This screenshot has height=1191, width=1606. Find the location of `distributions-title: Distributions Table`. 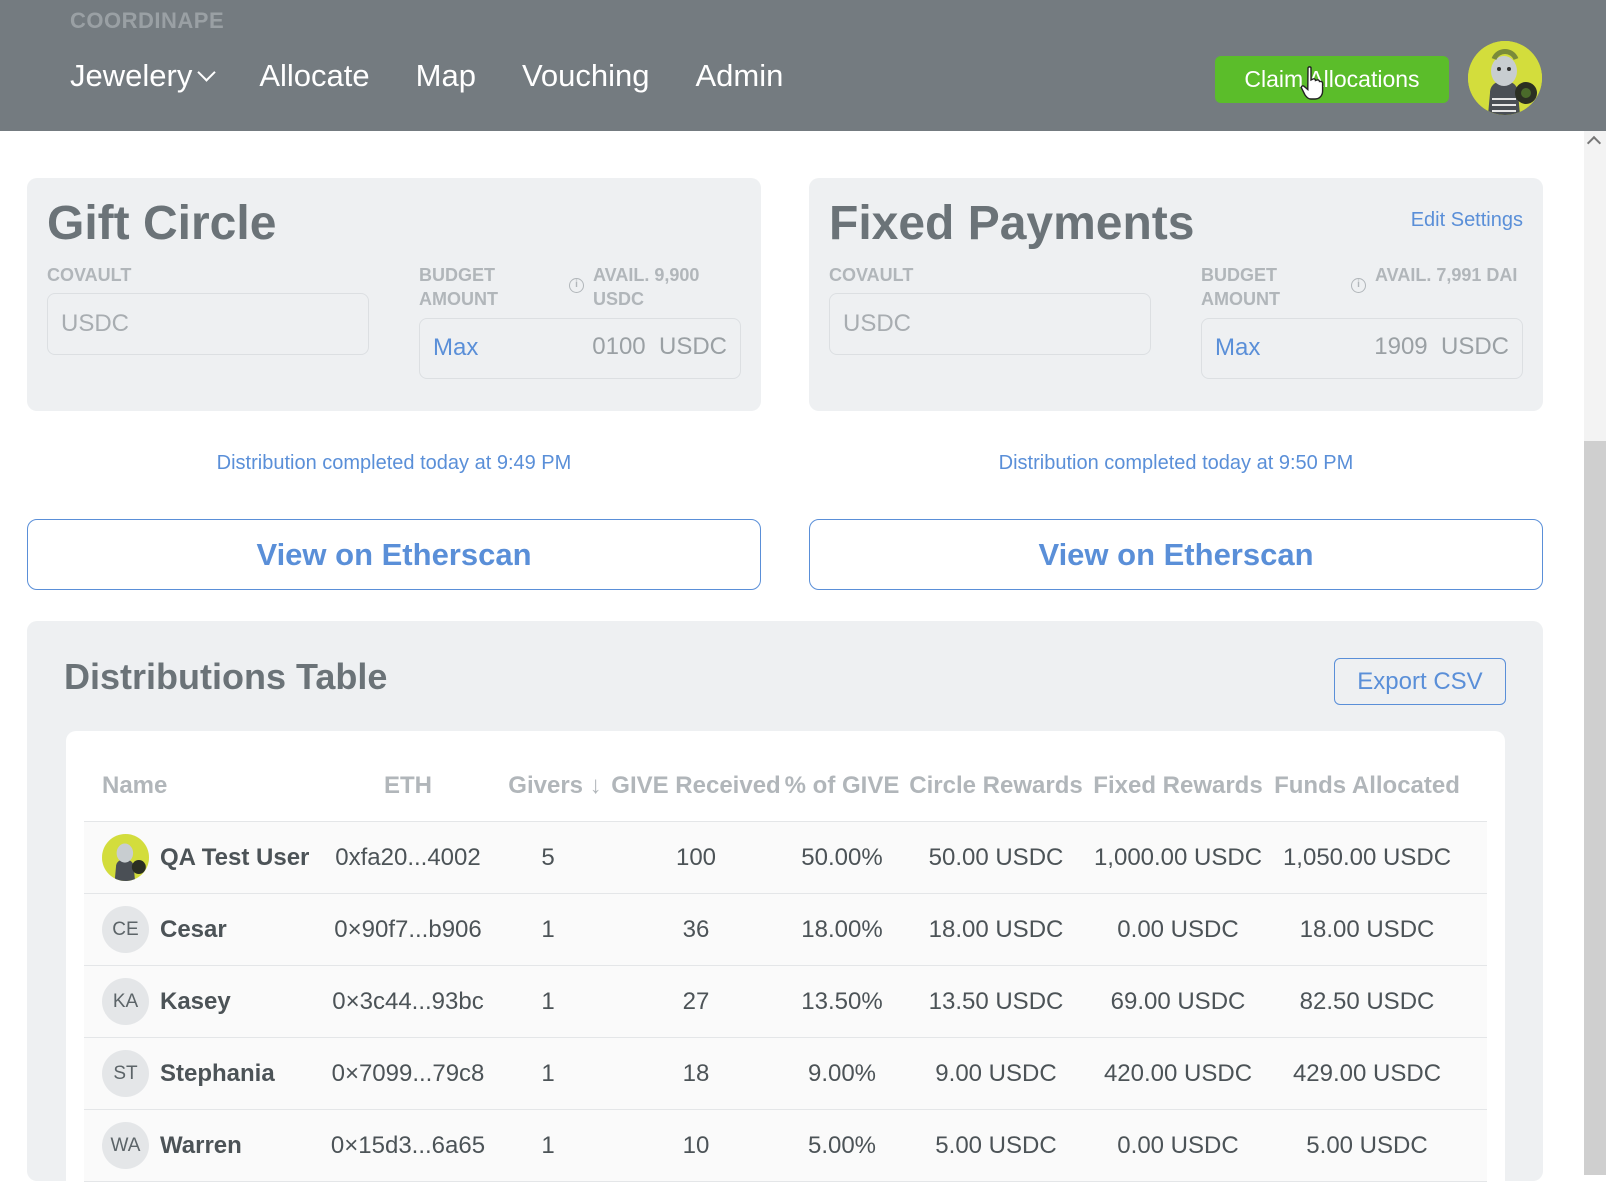

distributions-title: Distributions Table is located at coordinates (226, 676).